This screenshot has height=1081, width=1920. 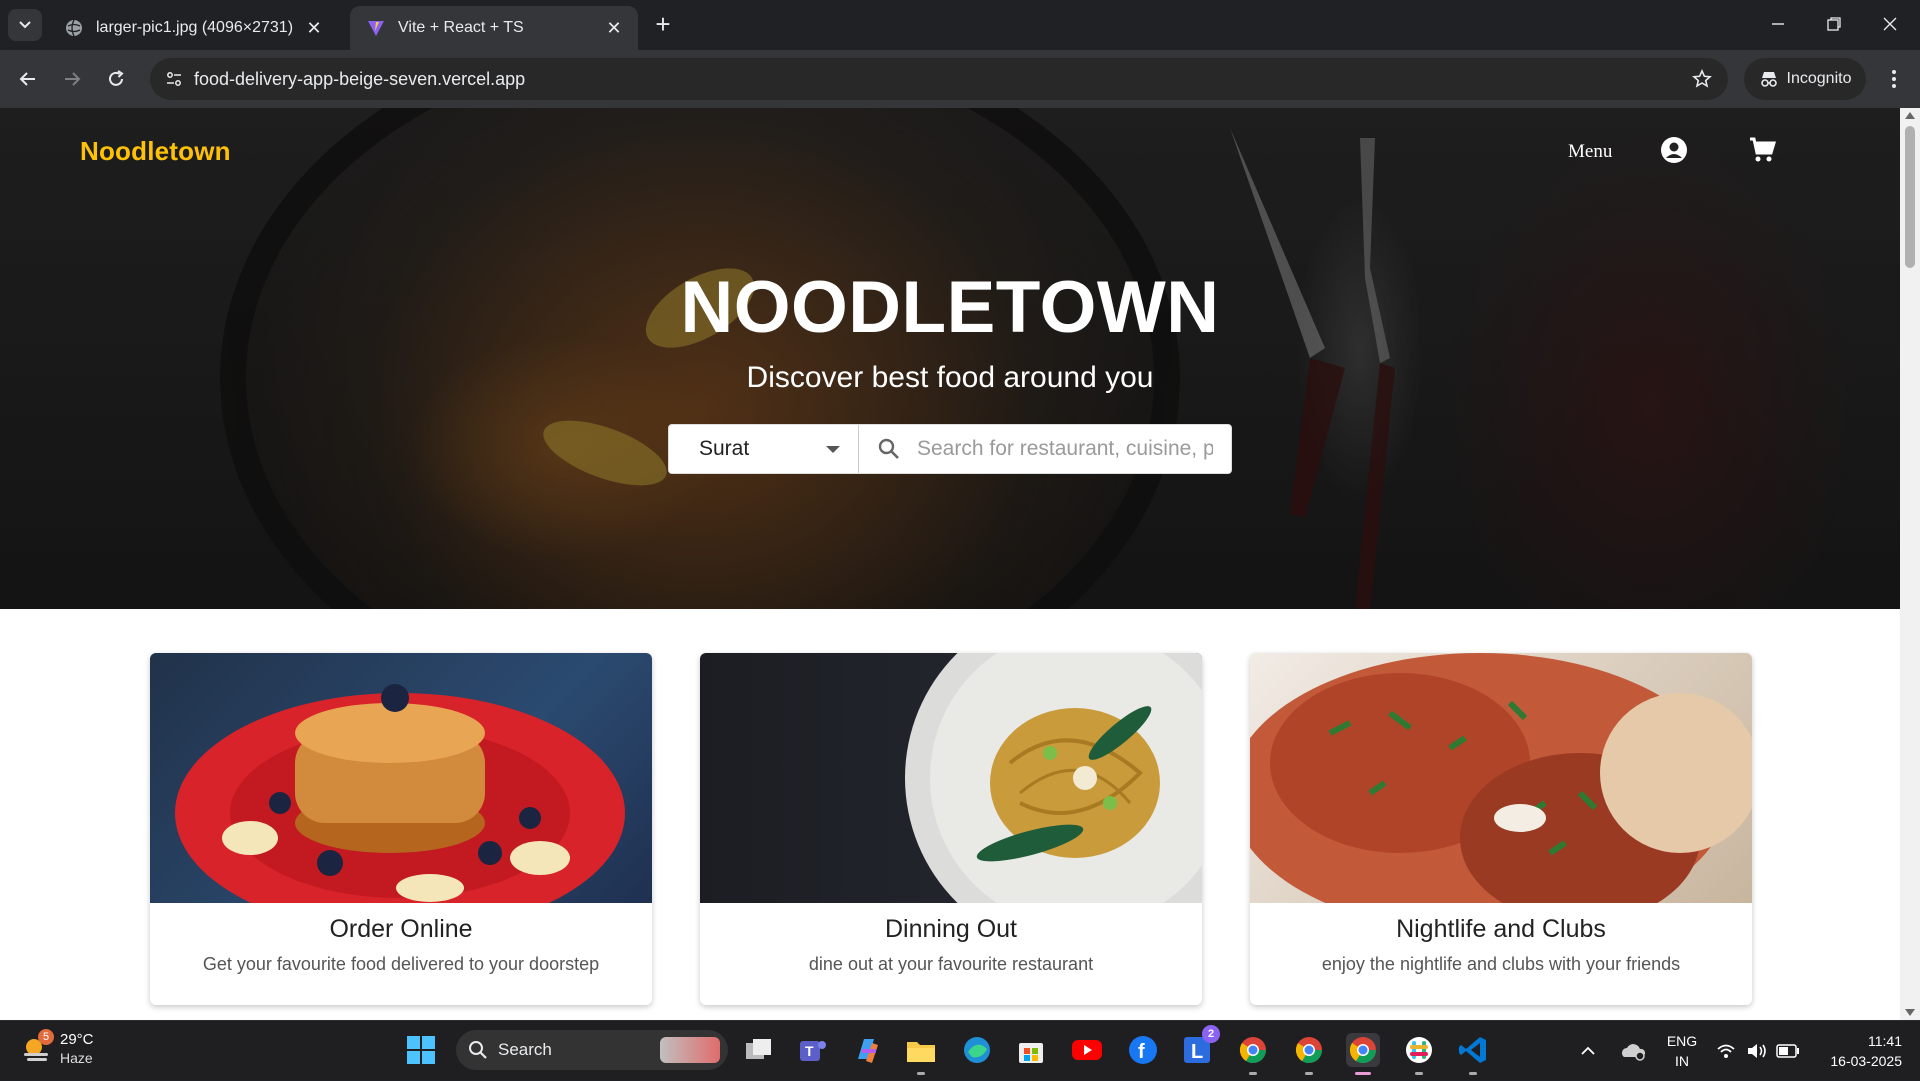 I want to click on file-explorer-icon, so click(x=921, y=1054).